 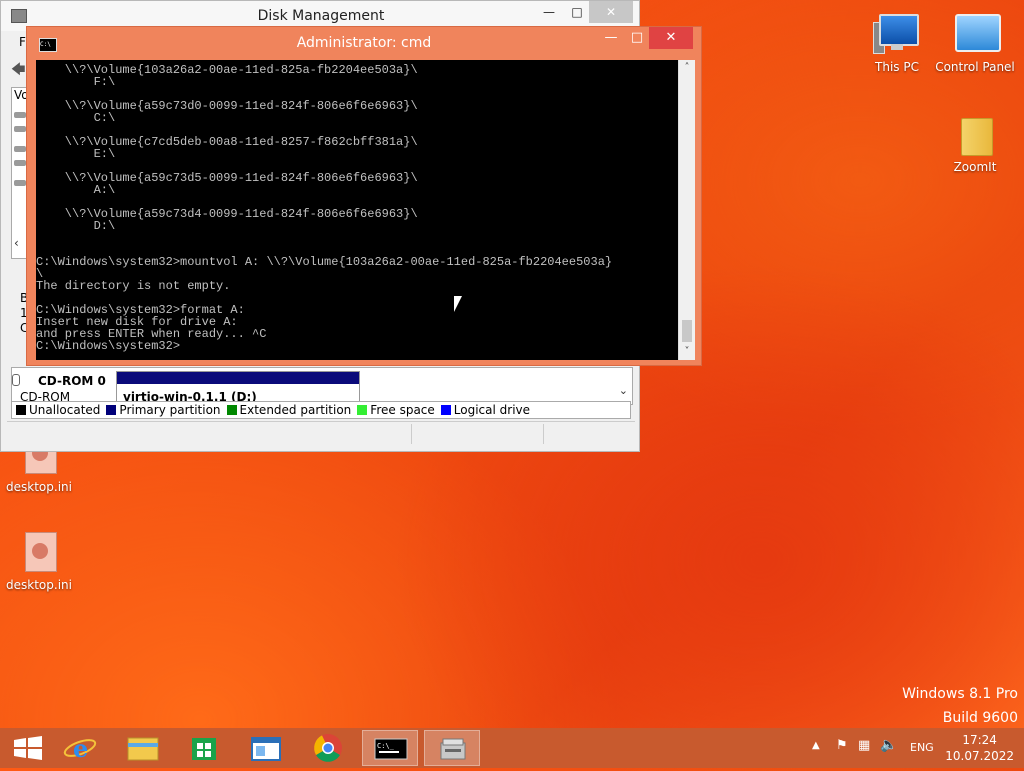 I want to click on scroll-left-icon: ‹, so click(x=16, y=243).